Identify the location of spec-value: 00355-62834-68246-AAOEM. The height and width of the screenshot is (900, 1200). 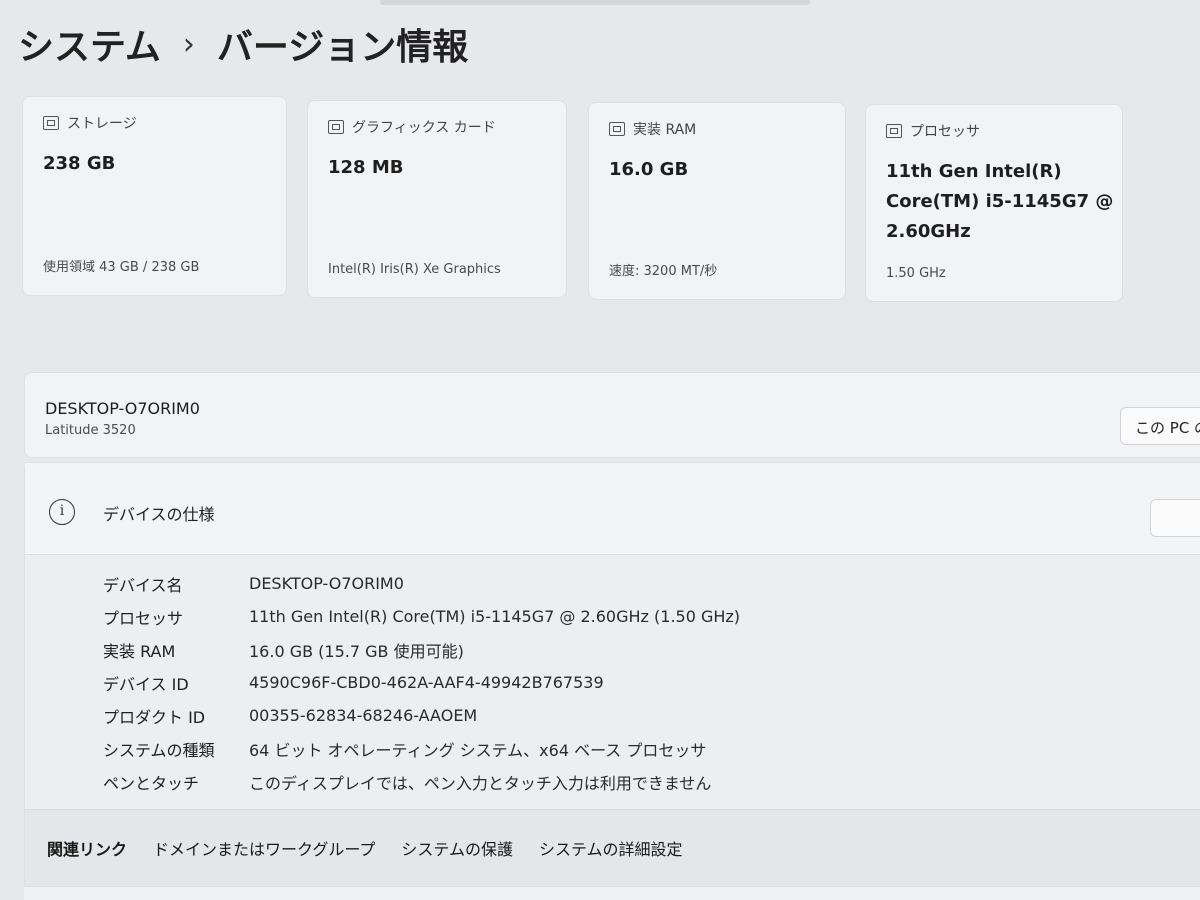
(363, 715).